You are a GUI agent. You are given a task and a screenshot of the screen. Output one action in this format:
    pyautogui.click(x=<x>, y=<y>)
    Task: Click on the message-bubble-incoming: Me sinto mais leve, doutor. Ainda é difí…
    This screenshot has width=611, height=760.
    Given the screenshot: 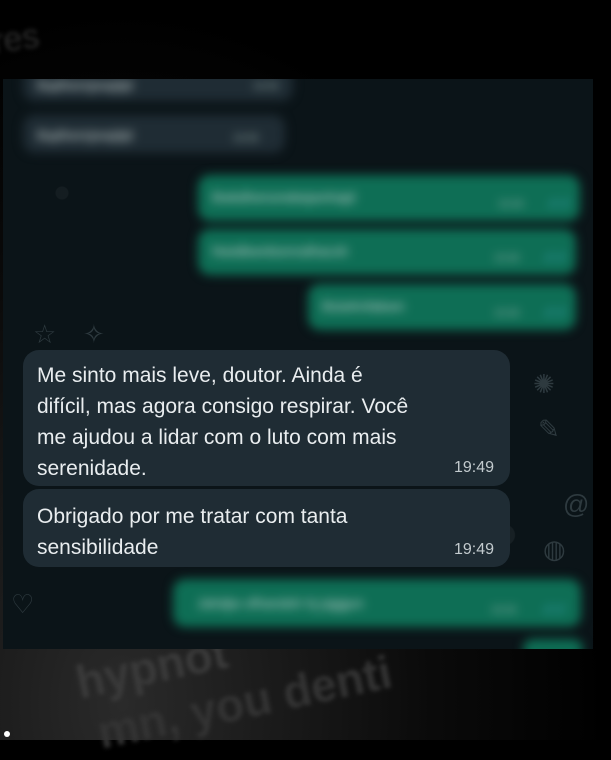 What is the action you would take?
    pyautogui.click(x=266, y=418)
    